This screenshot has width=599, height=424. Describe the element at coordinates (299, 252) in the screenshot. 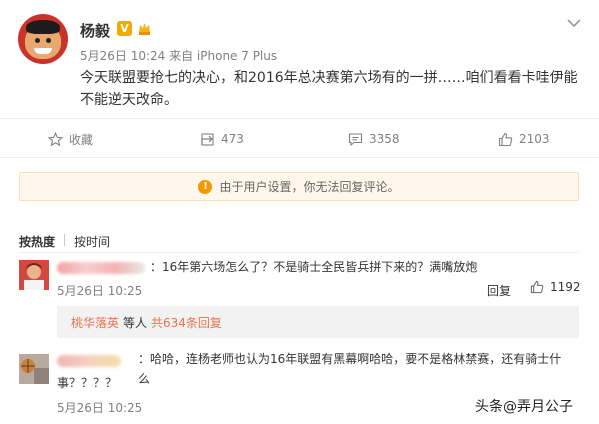

I see `divider` at that location.